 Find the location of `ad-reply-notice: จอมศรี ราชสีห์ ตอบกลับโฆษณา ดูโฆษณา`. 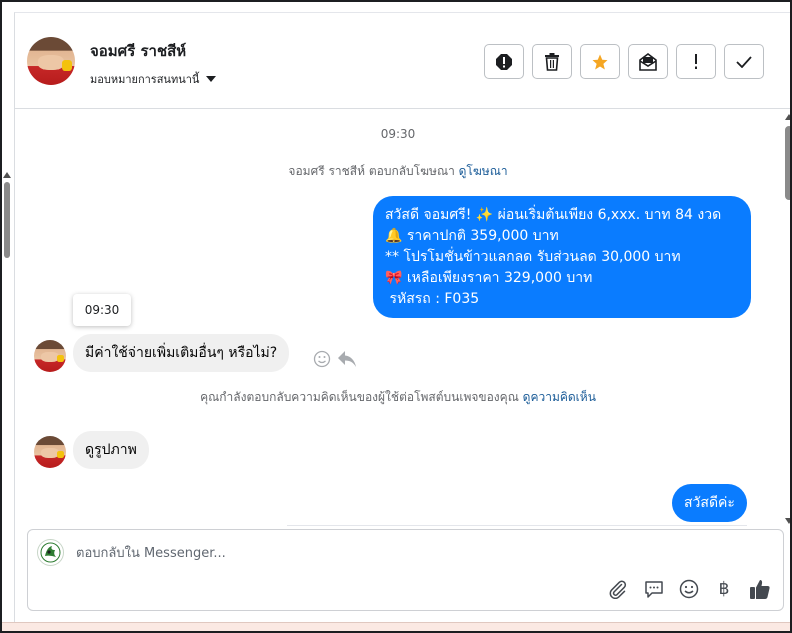

ad-reply-notice: จอมศรี ราชสีห์ ตอบกลับโฆษณา ดูโฆษณา is located at coordinates (398, 171).